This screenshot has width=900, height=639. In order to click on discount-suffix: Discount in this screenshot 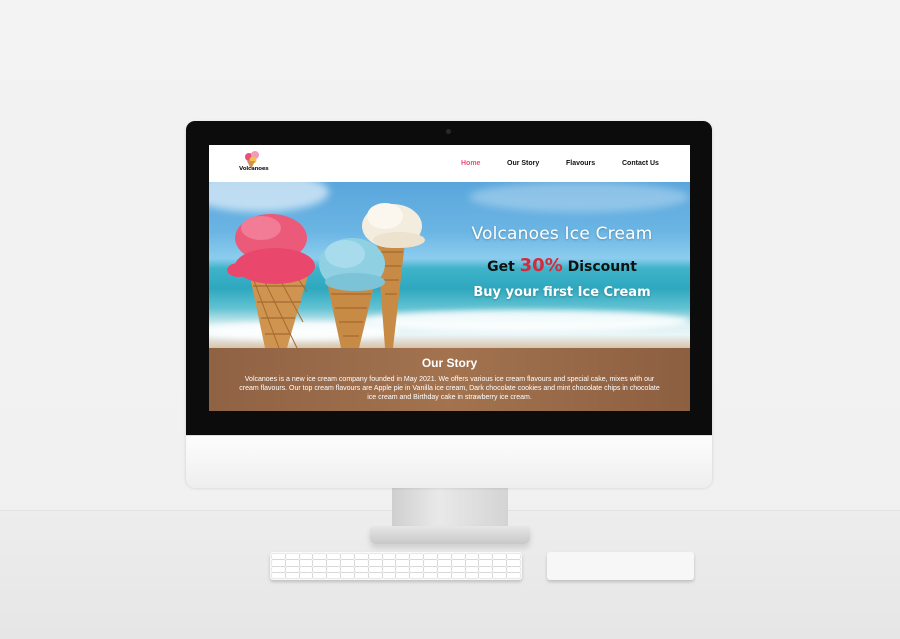, I will do `click(602, 267)`.